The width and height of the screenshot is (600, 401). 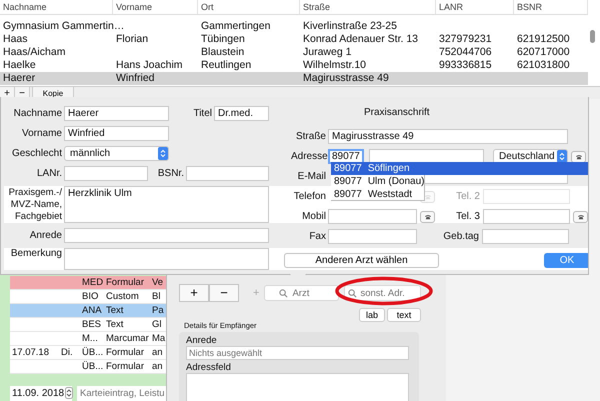 What do you see at coordinates (368, 7) in the screenshot?
I see `column-header: Straße` at bounding box center [368, 7].